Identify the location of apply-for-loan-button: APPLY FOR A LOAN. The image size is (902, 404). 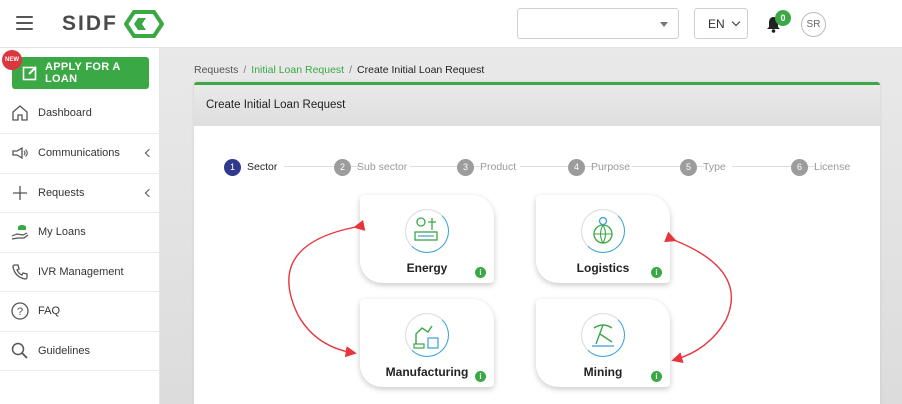
(80, 73).